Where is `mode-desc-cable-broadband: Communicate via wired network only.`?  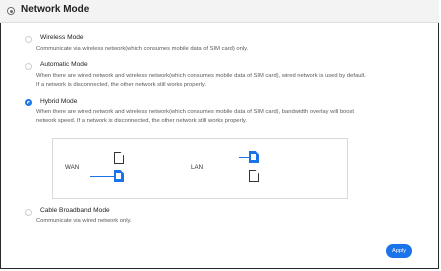 mode-desc-cable-broadband: Communicate via wired network only. is located at coordinates (84, 221).